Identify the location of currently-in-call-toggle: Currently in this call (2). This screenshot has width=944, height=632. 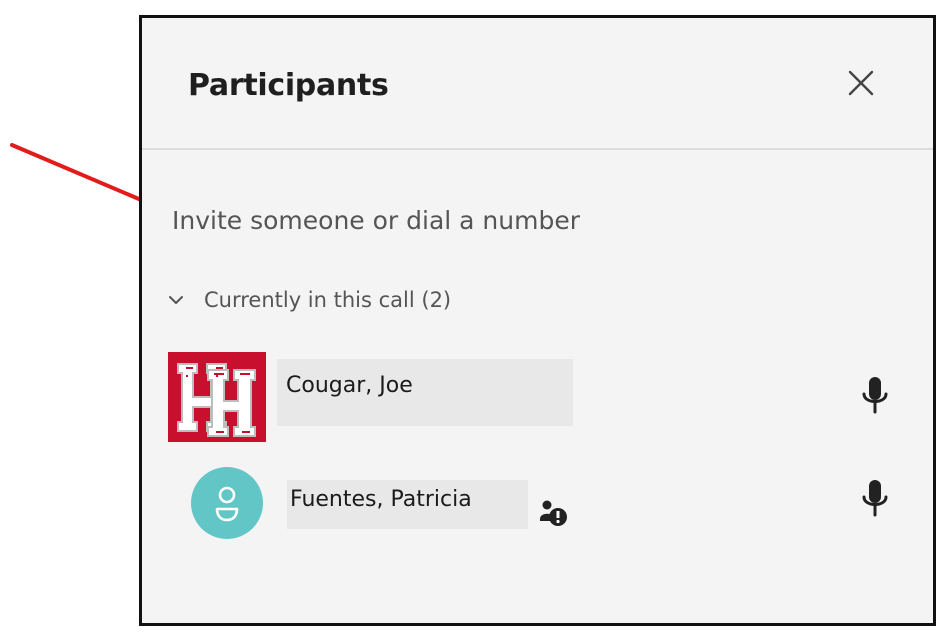
(308, 300).